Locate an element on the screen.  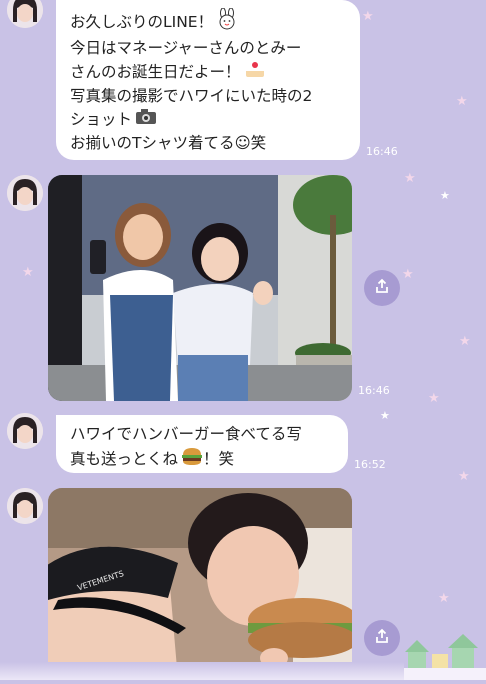
timestamp: 16:52 is located at coordinates (370, 464).